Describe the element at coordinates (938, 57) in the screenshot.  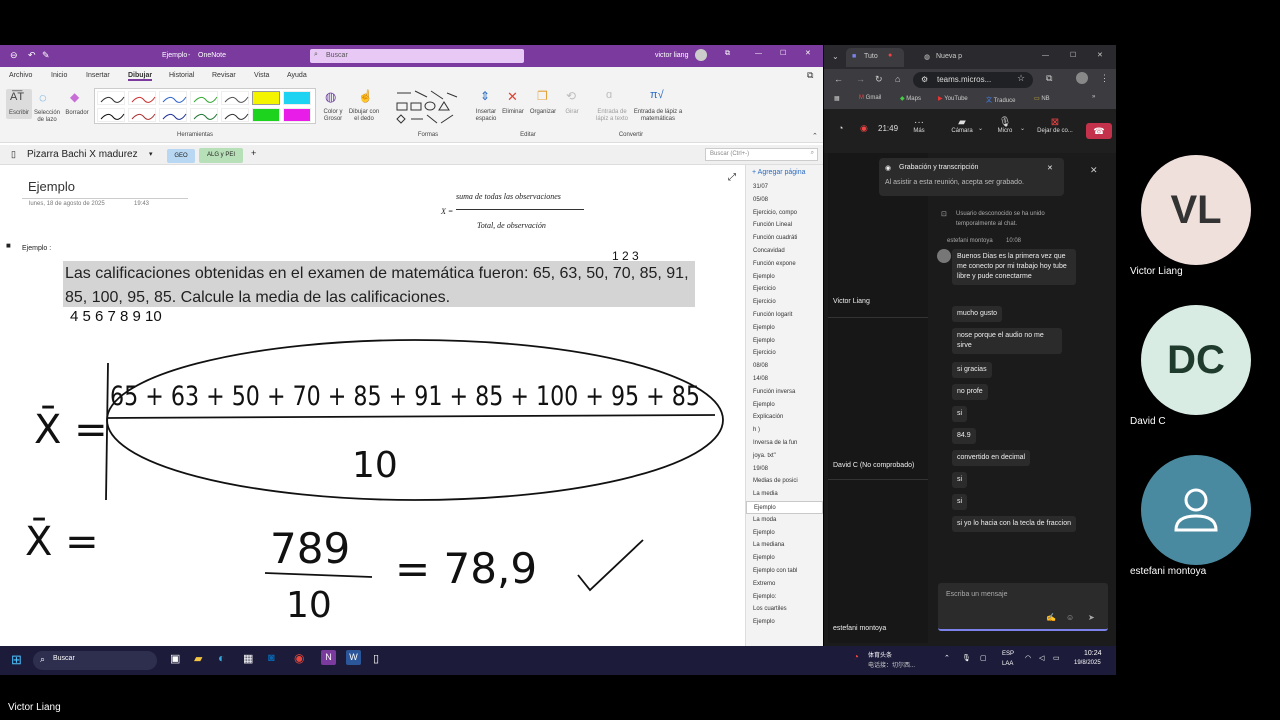
I see `tab-new: ◍ Nueva p` at that location.